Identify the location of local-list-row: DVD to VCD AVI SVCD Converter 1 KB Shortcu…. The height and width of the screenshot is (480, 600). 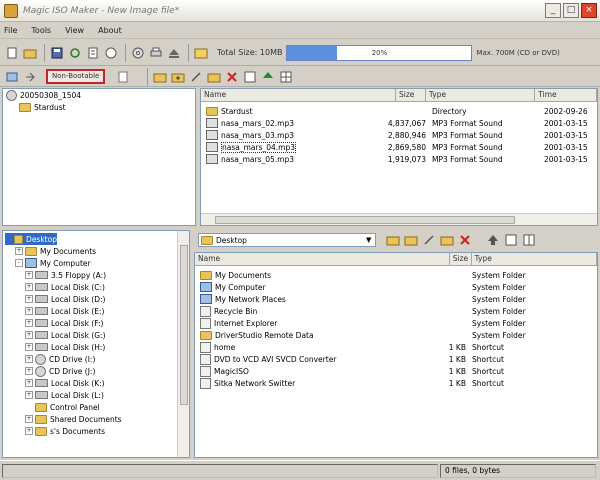
(397, 359).